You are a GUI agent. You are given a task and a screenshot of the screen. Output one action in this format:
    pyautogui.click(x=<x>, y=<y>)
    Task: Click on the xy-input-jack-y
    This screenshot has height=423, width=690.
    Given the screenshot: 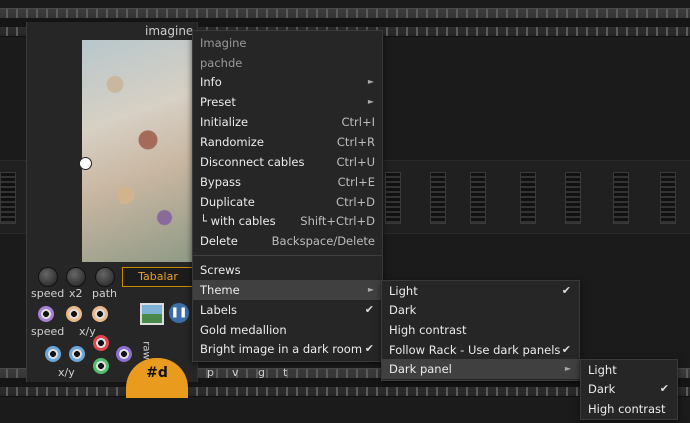 What is the action you would take?
    pyautogui.click(x=100, y=314)
    